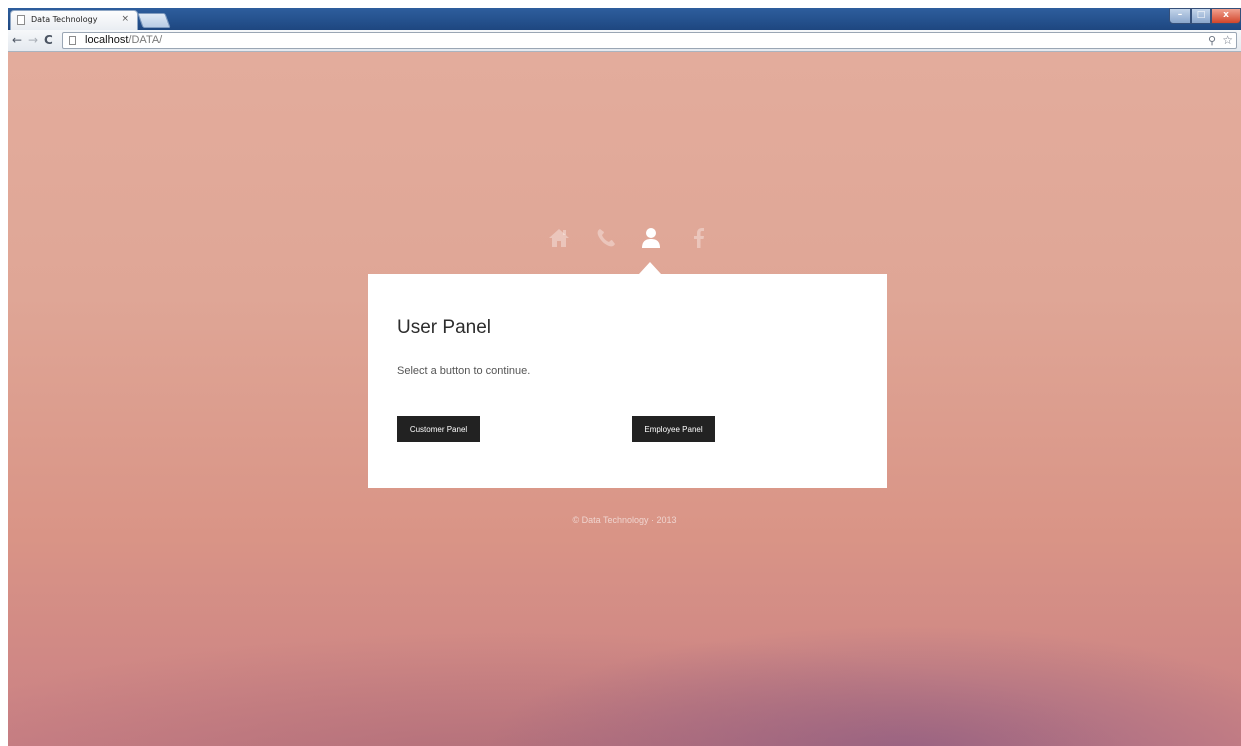 Image resolution: width=1241 pixels, height=746 pixels. Describe the element at coordinates (628, 242) in the screenshot. I see `icon-nav` at that location.